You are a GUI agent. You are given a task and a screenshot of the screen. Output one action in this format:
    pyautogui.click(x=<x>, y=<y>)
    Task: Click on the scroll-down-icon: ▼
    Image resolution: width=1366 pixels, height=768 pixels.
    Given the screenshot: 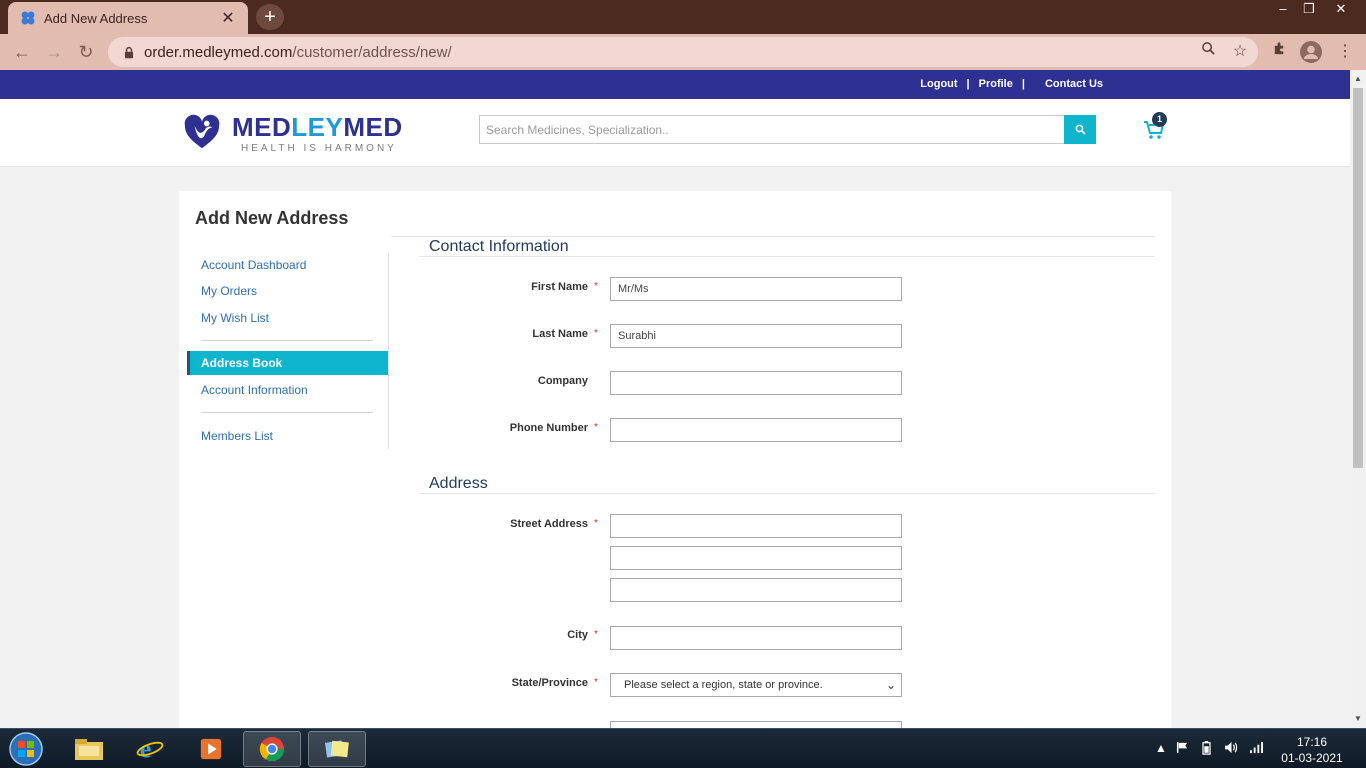 What is the action you would take?
    pyautogui.click(x=1358, y=719)
    